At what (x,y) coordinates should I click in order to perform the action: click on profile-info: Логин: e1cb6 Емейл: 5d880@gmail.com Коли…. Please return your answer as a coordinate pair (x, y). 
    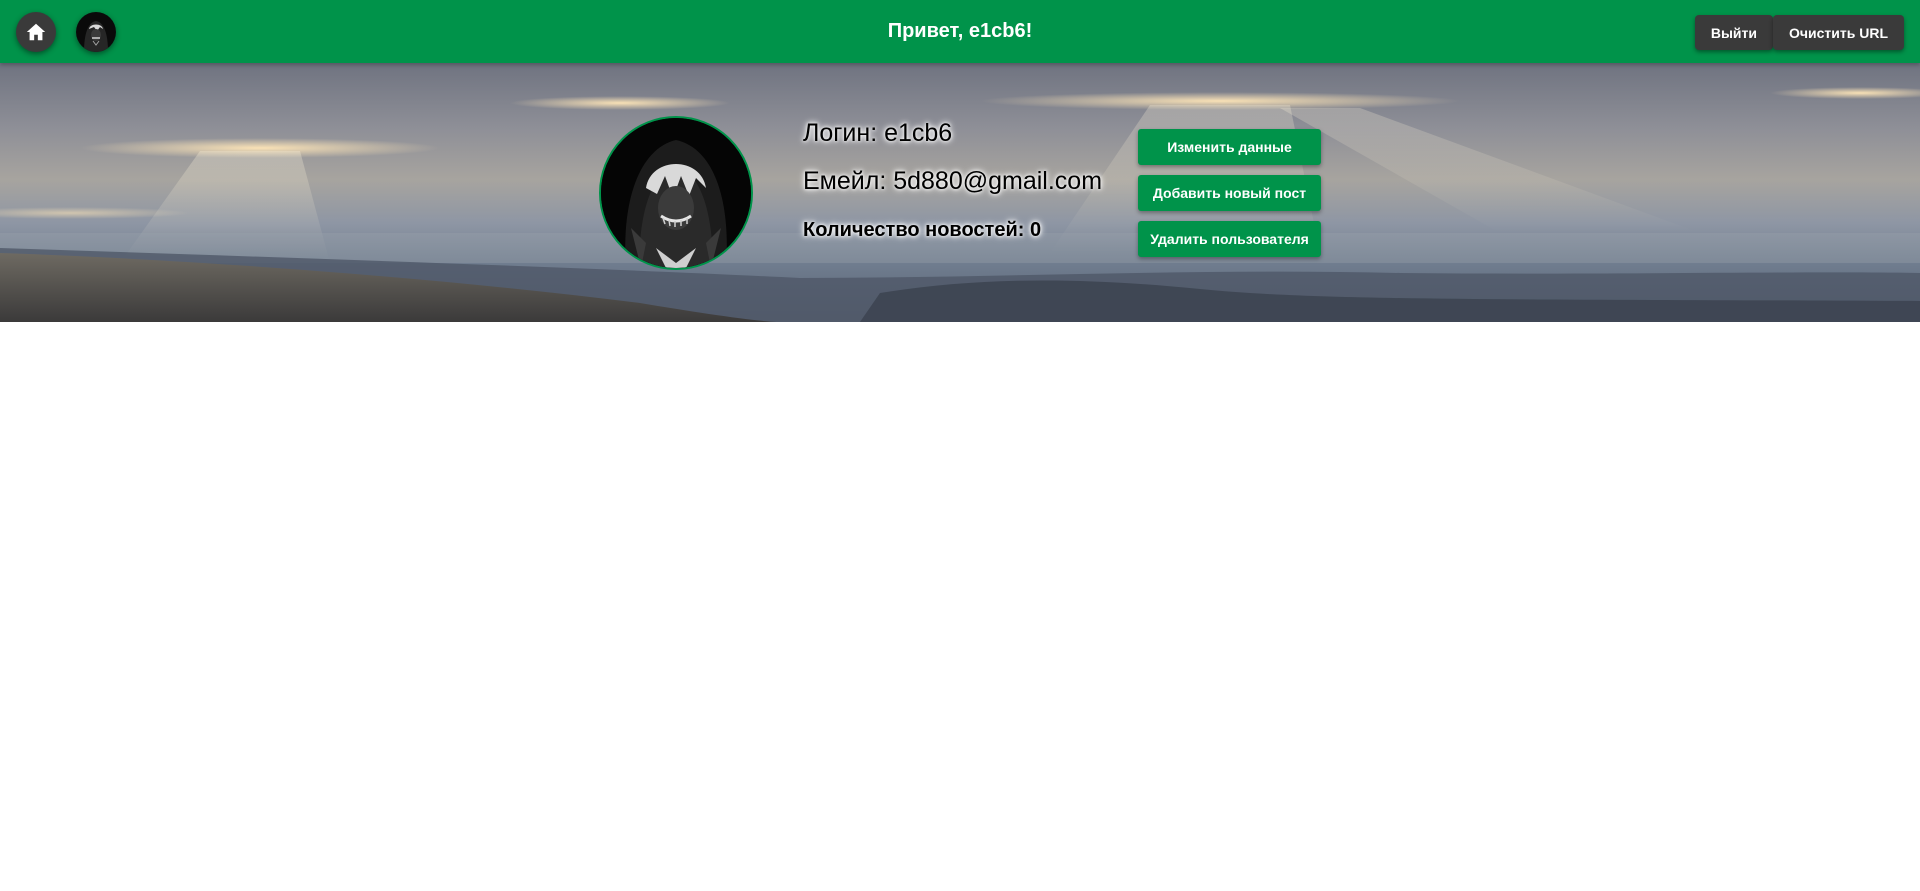
    Looking at the image, I should click on (952, 181).